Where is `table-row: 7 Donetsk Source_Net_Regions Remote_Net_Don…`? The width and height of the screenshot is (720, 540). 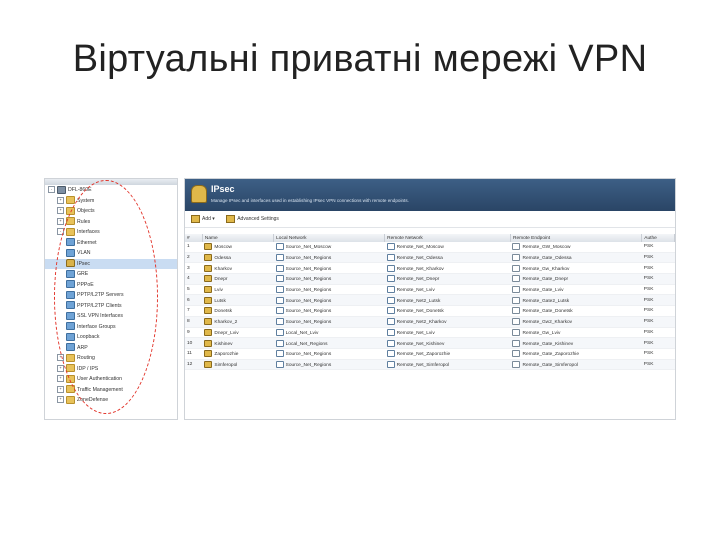 table-row: 7 Donetsk Source_Net_Regions Remote_Net_Don… is located at coordinates (430, 311).